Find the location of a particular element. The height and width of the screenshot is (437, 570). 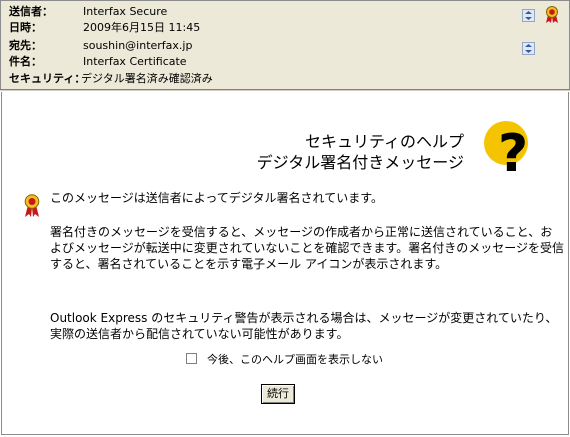

date-label: 日時： is located at coordinates (25, 27).